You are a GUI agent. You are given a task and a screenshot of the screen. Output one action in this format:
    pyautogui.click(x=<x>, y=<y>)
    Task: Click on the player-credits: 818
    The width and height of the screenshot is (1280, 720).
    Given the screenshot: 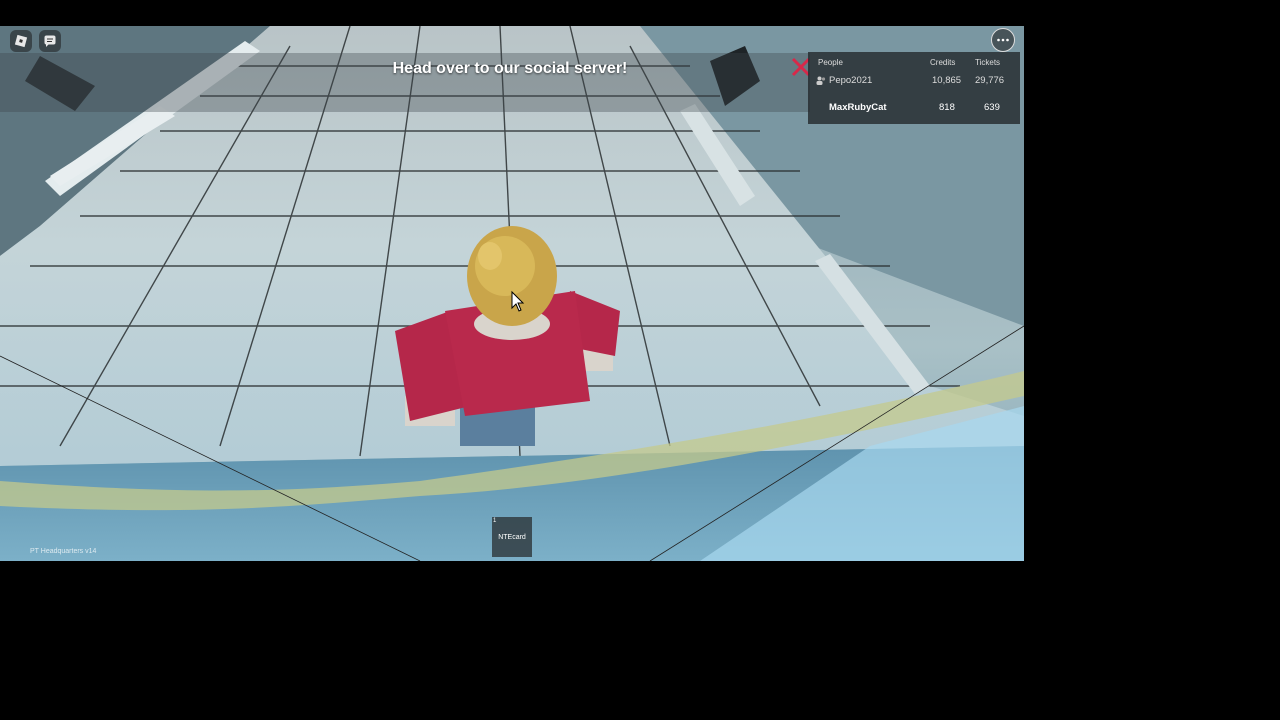 What is the action you would take?
    pyautogui.click(x=947, y=107)
    